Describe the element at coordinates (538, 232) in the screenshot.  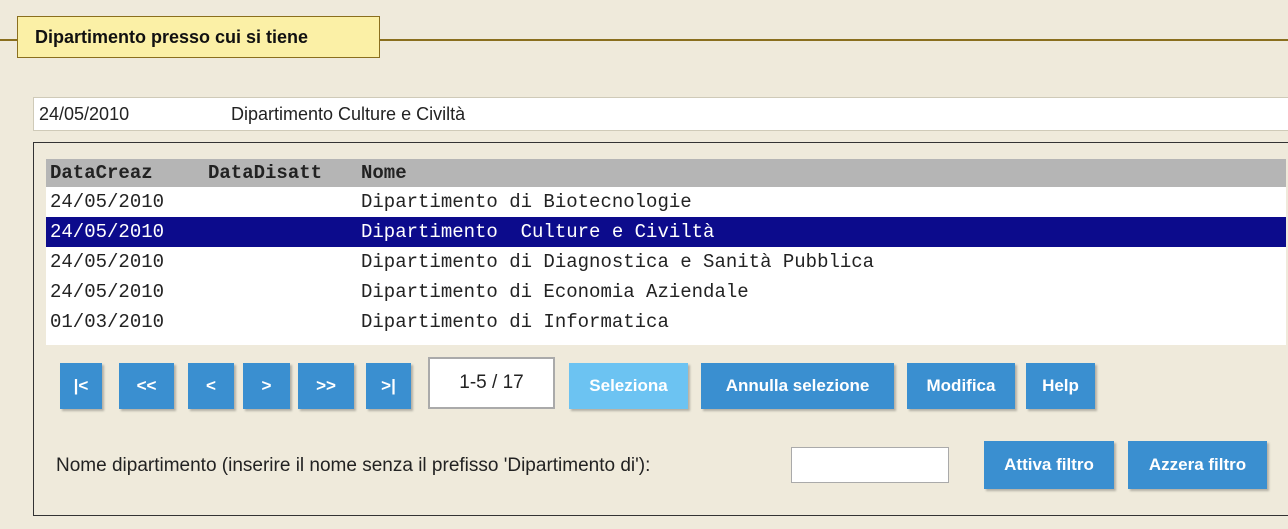
I see `cell-nome: Dipartimento Culture e Civiltà` at that location.